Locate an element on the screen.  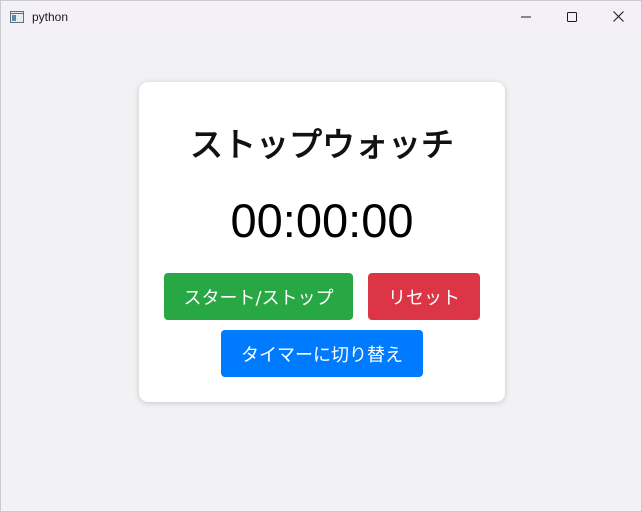
window-controls is located at coordinates (572, 16).